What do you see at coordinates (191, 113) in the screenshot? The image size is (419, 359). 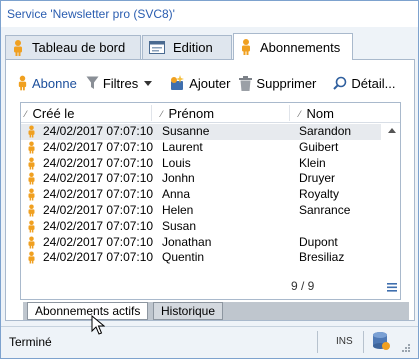 I see `column-firstname-label: Prénom` at bounding box center [191, 113].